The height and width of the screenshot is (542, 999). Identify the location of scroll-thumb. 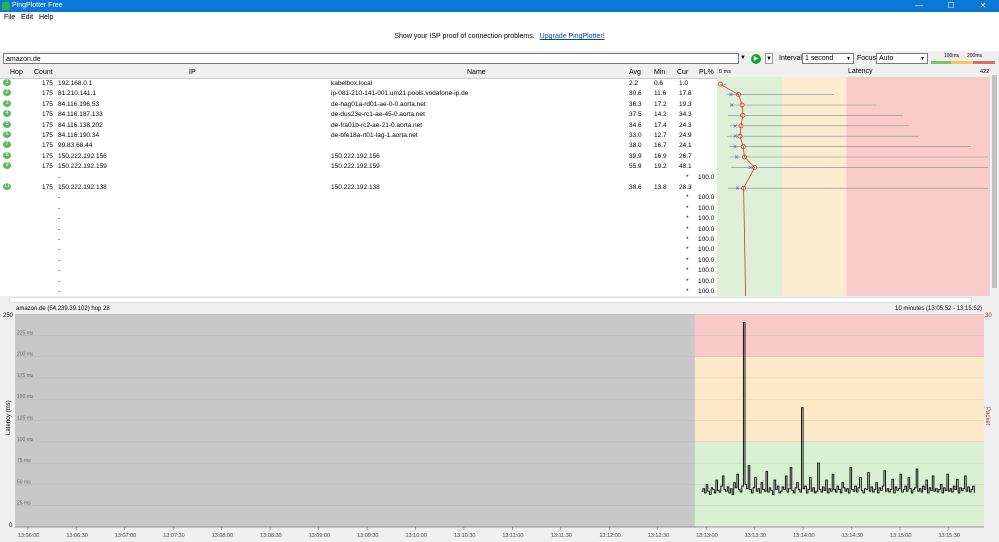
(994, 181).